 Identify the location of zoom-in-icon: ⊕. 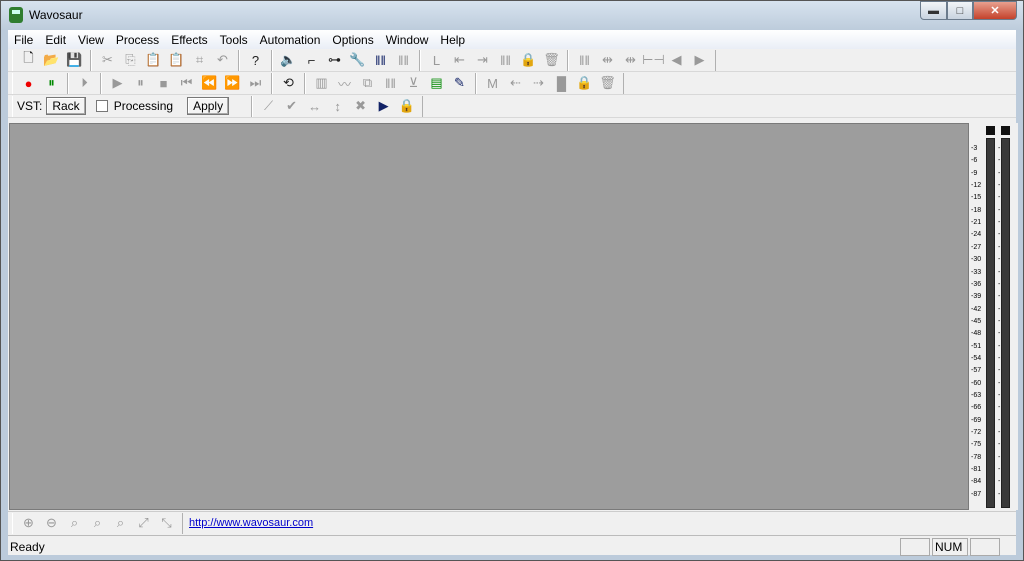
(28, 523).